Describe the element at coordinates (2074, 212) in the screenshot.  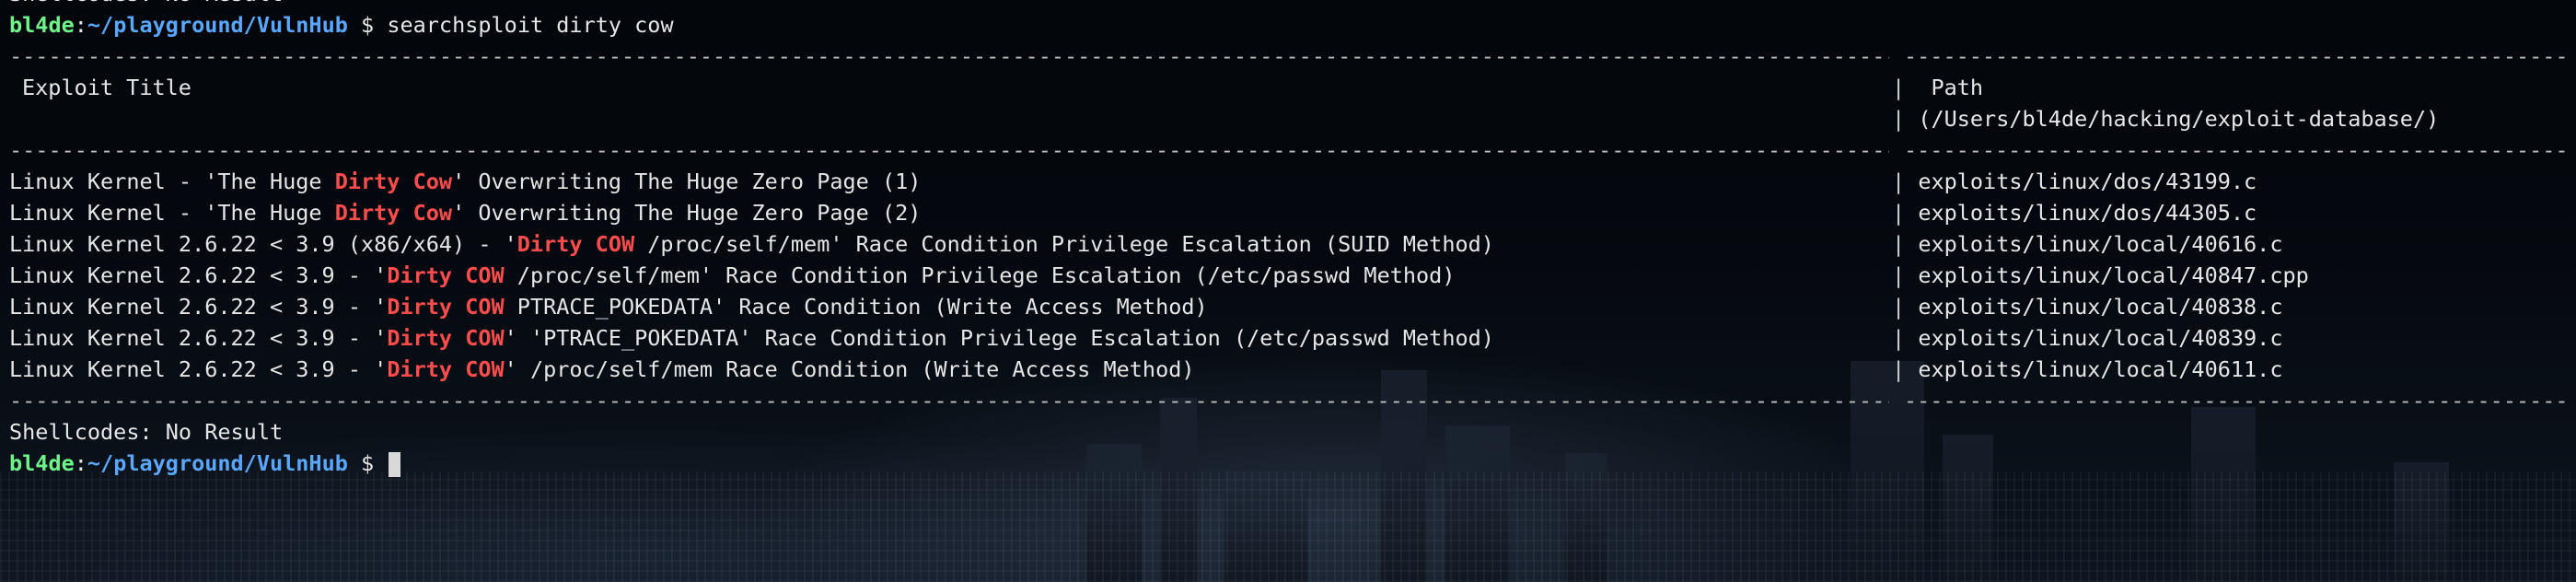
I see `result-row-path: | exploits/linux/dos/44305.c` at that location.